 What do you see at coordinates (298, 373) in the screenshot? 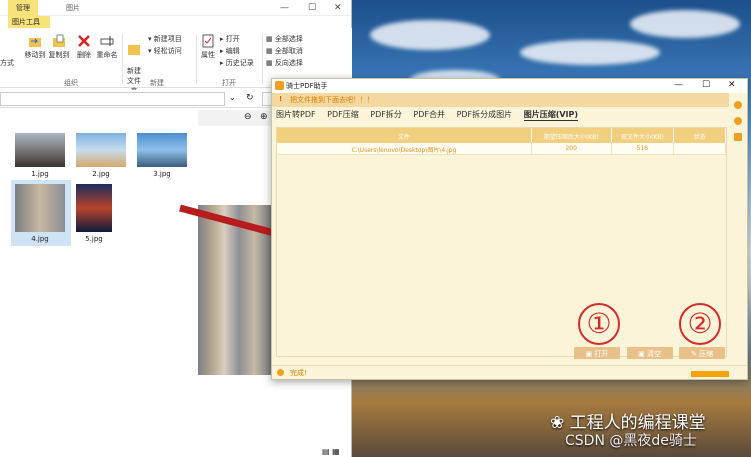
I see `status-text: 完成!` at bounding box center [298, 373].